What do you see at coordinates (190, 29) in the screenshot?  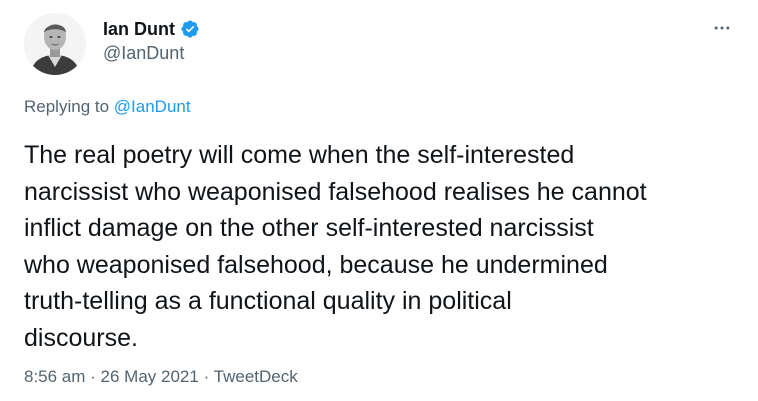 I see `verified-badge-icon` at bounding box center [190, 29].